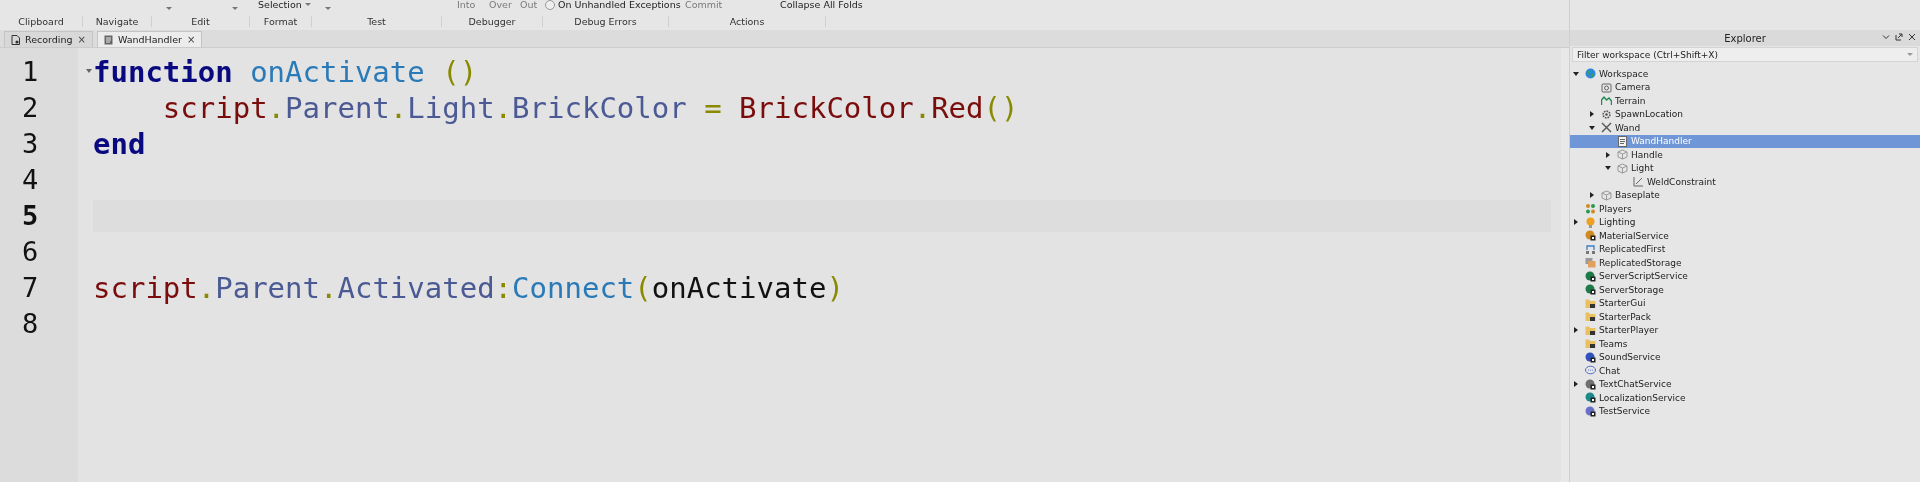  What do you see at coordinates (1606, 128) in the screenshot?
I see `tools-icon` at bounding box center [1606, 128].